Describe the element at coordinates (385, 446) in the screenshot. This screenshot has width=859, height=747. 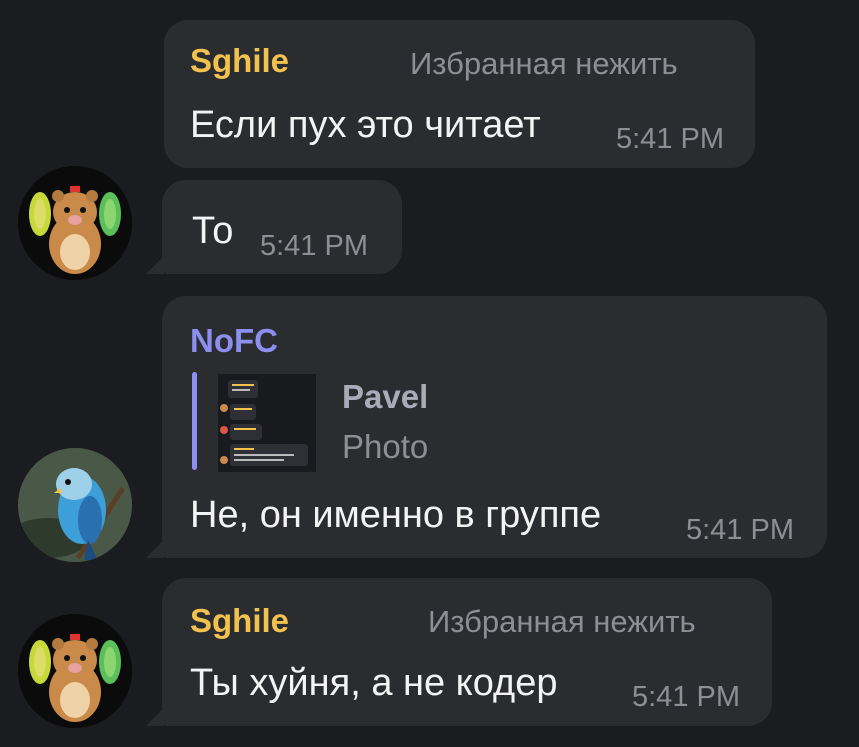
I see `reply-text: Photo` at that location.